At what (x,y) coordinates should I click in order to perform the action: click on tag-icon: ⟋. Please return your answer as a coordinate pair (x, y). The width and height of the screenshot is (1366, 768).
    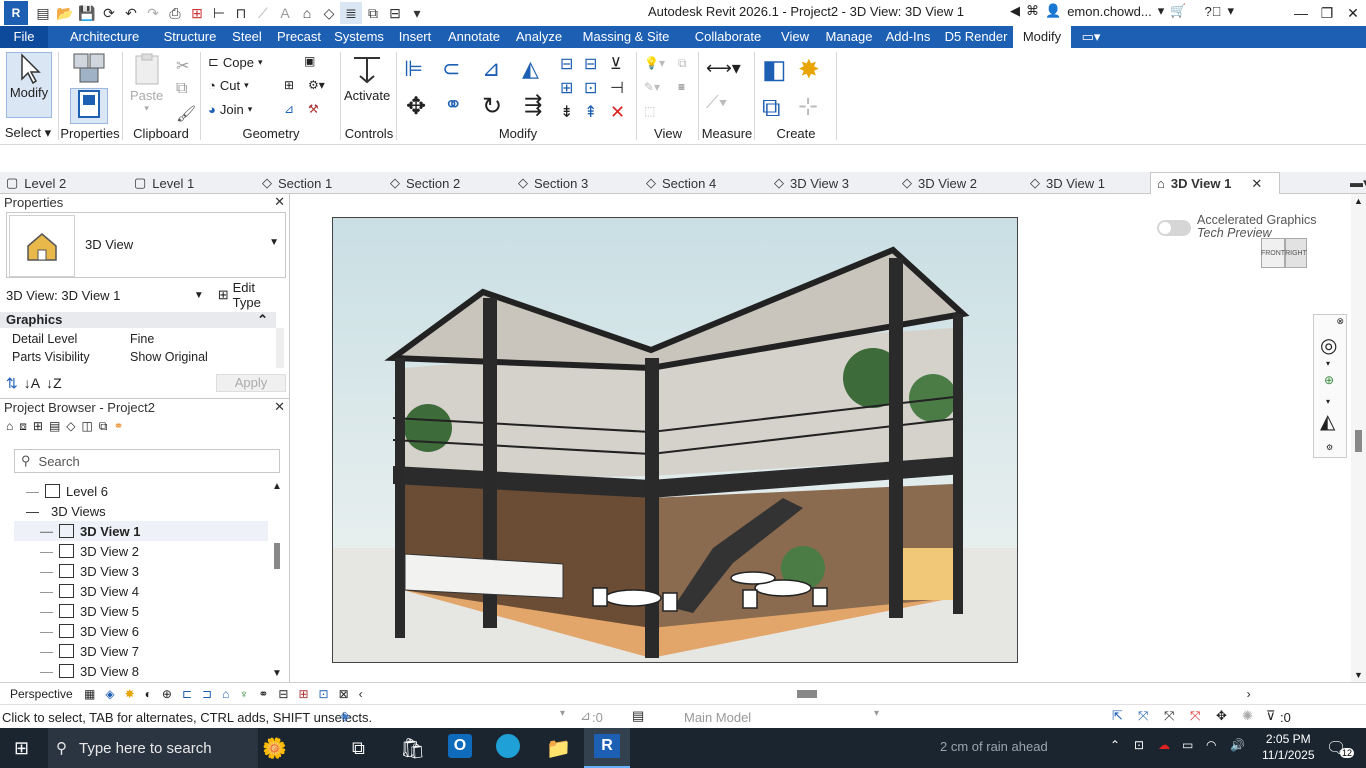
    Looking at the image, I should click on (263, 13).